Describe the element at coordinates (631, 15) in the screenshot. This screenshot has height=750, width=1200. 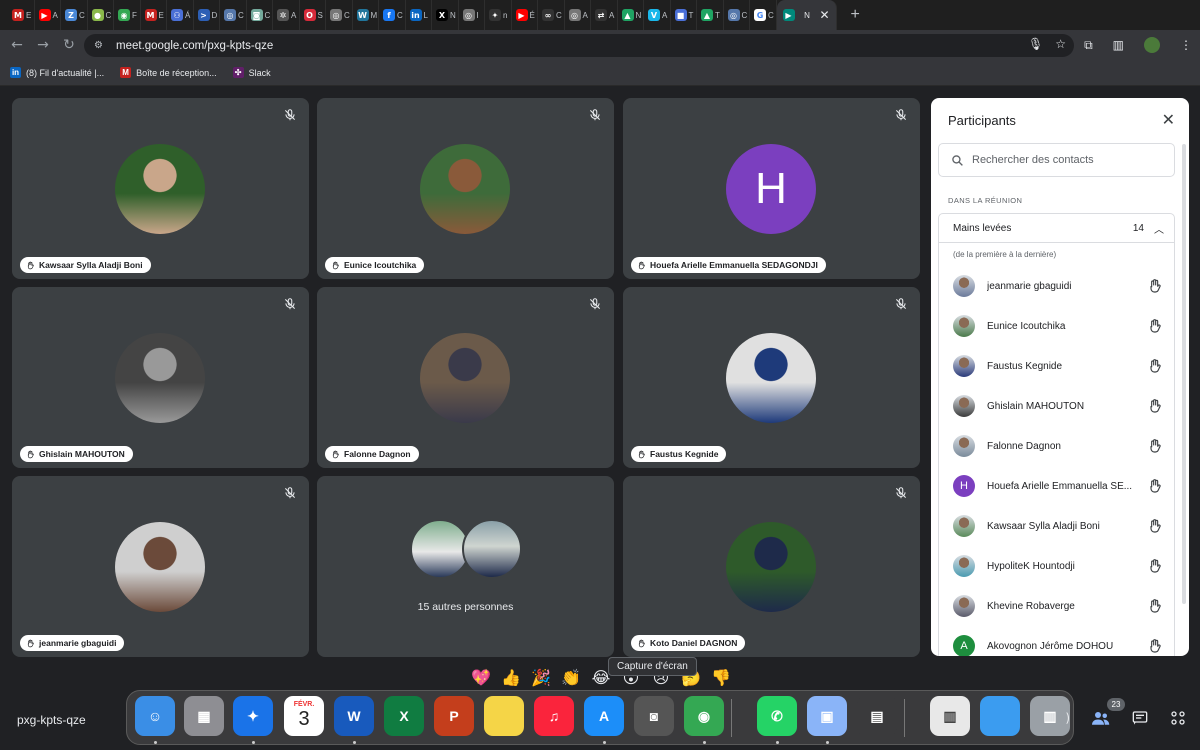
I see `browser-tab: ▲ N` at that location.